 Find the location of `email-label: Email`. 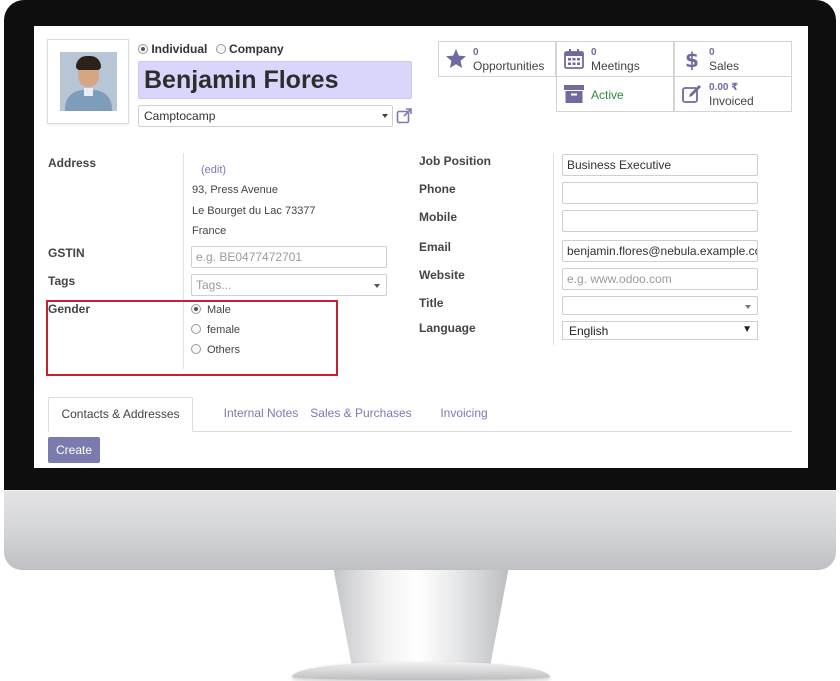

email-label: Email is located at coordinates (435, 247).